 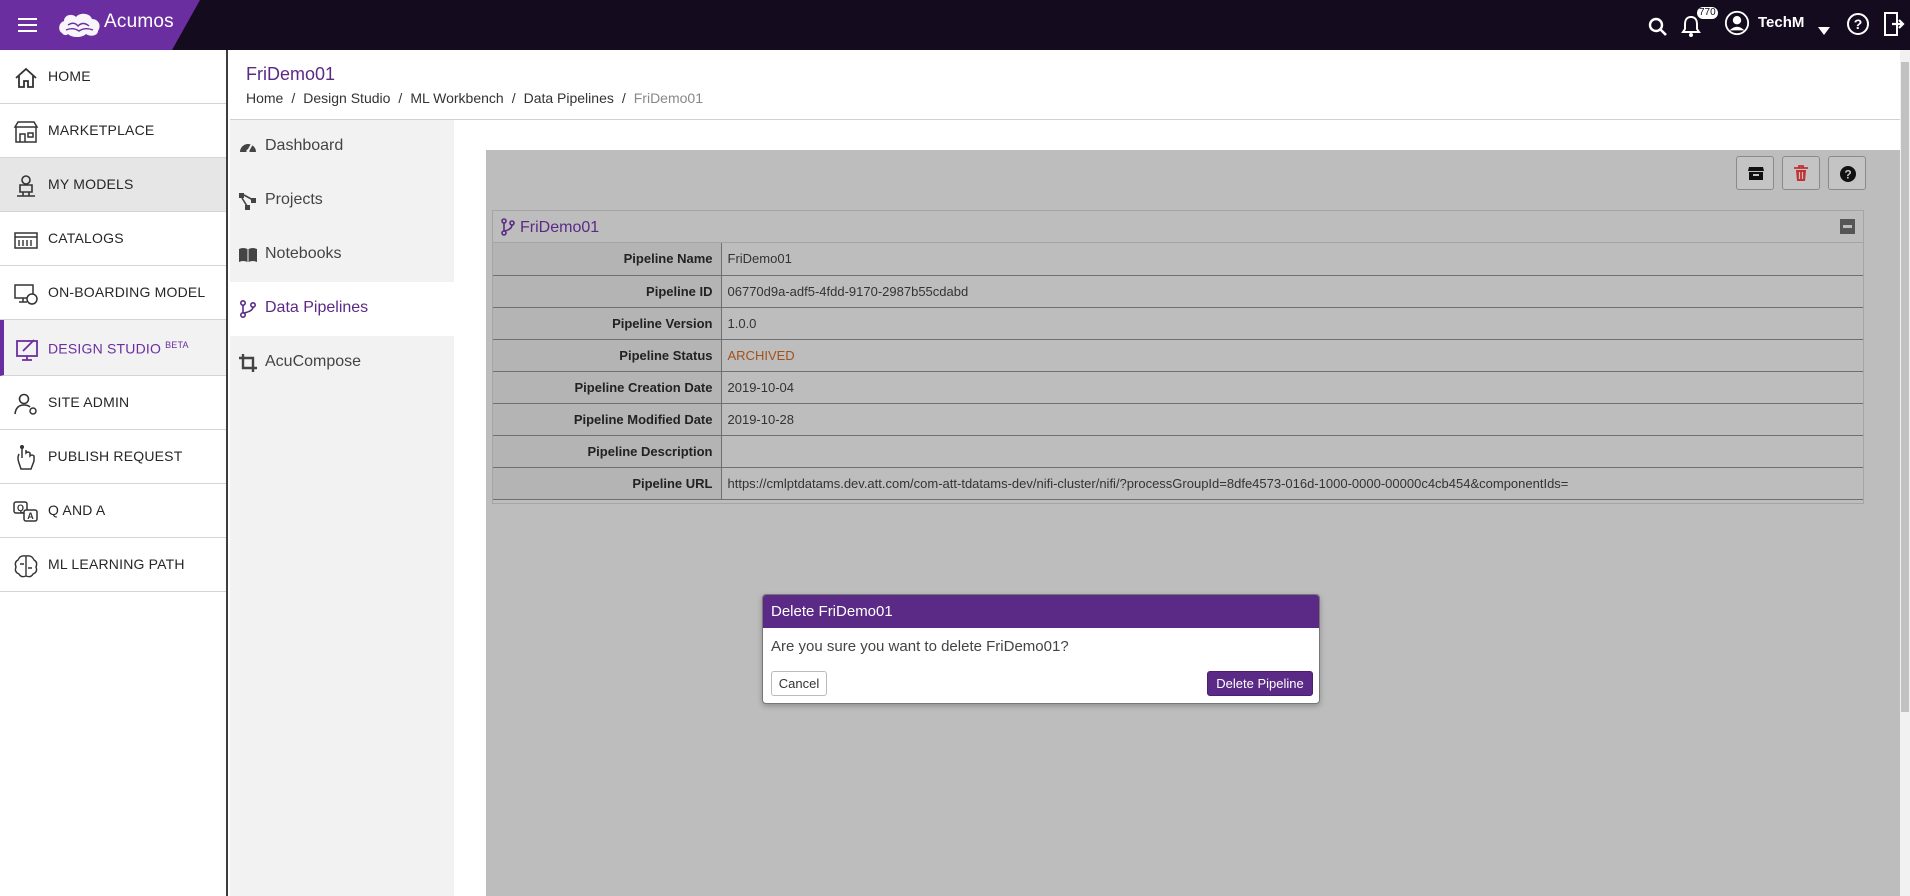 What do you see at coordinates (1894, 24) in the screenshot?
I see `logout-icon` at bounding box center [1894, 24].